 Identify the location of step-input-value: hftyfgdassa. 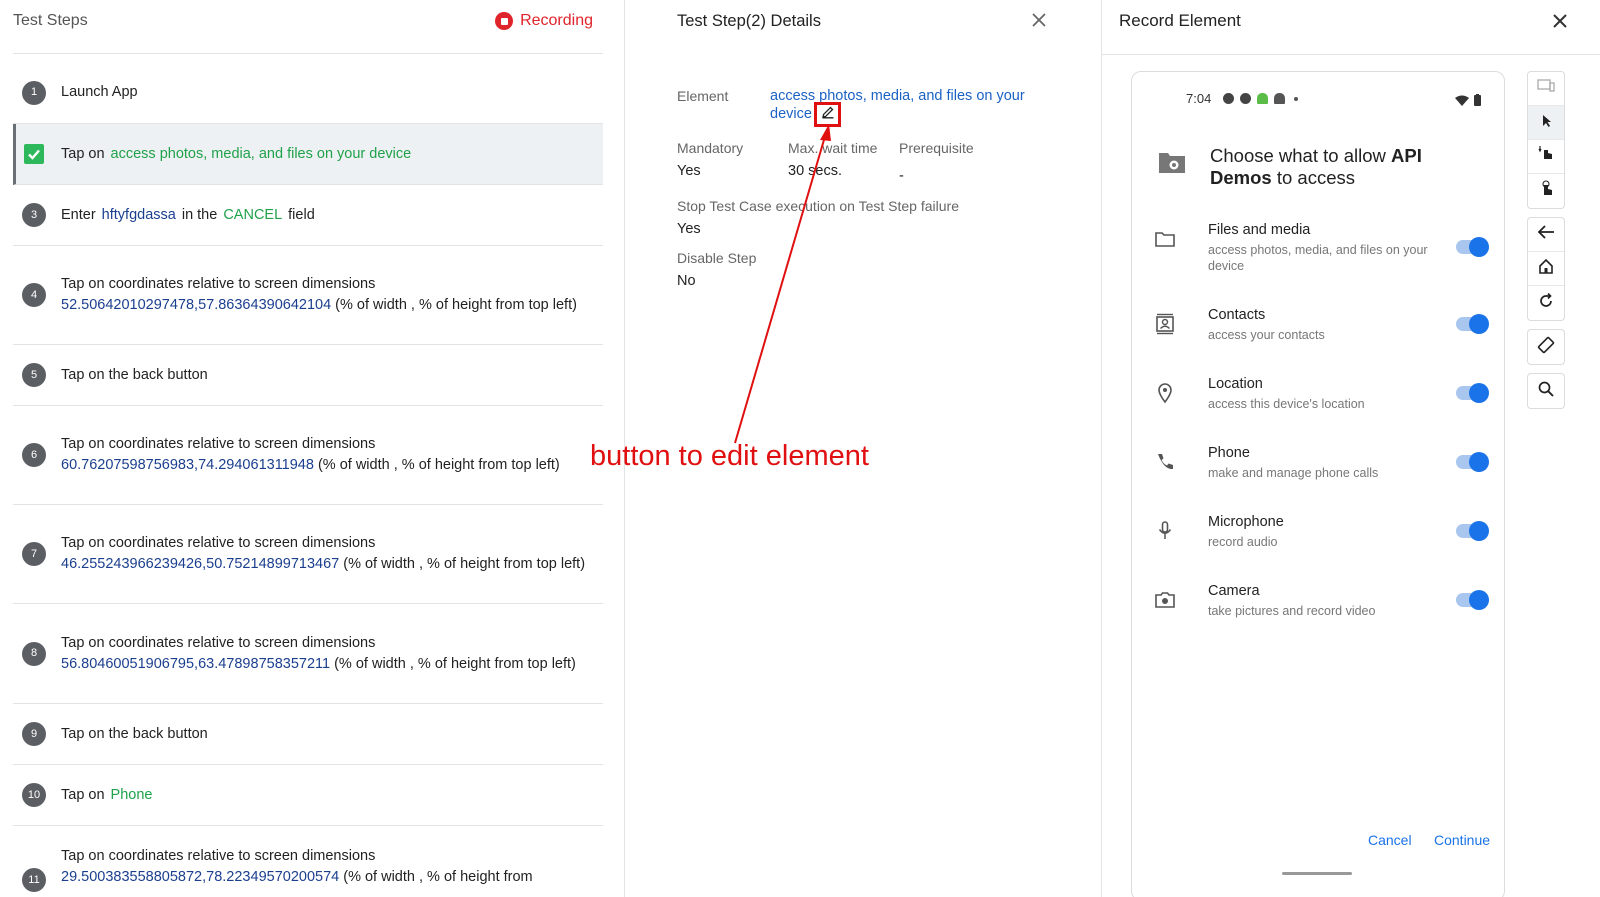
(138, 214).